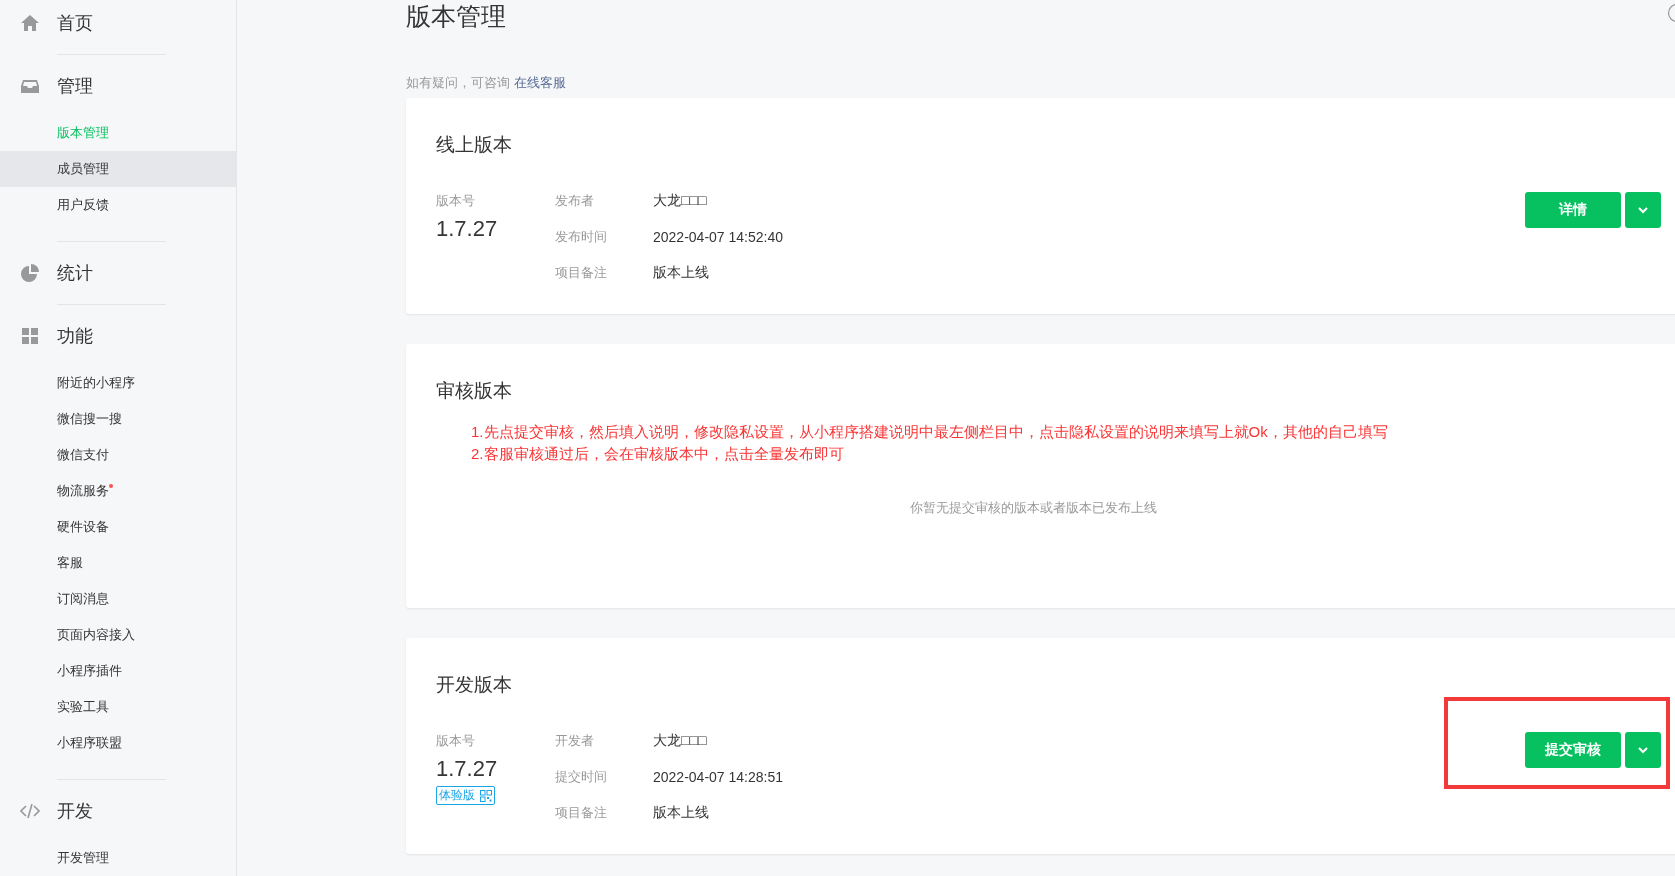 This screenshot has height=876, width=1675. Describe the element at coordinates (474, 145) in the screenshot. I see `card-title: 线上版本` at that location.